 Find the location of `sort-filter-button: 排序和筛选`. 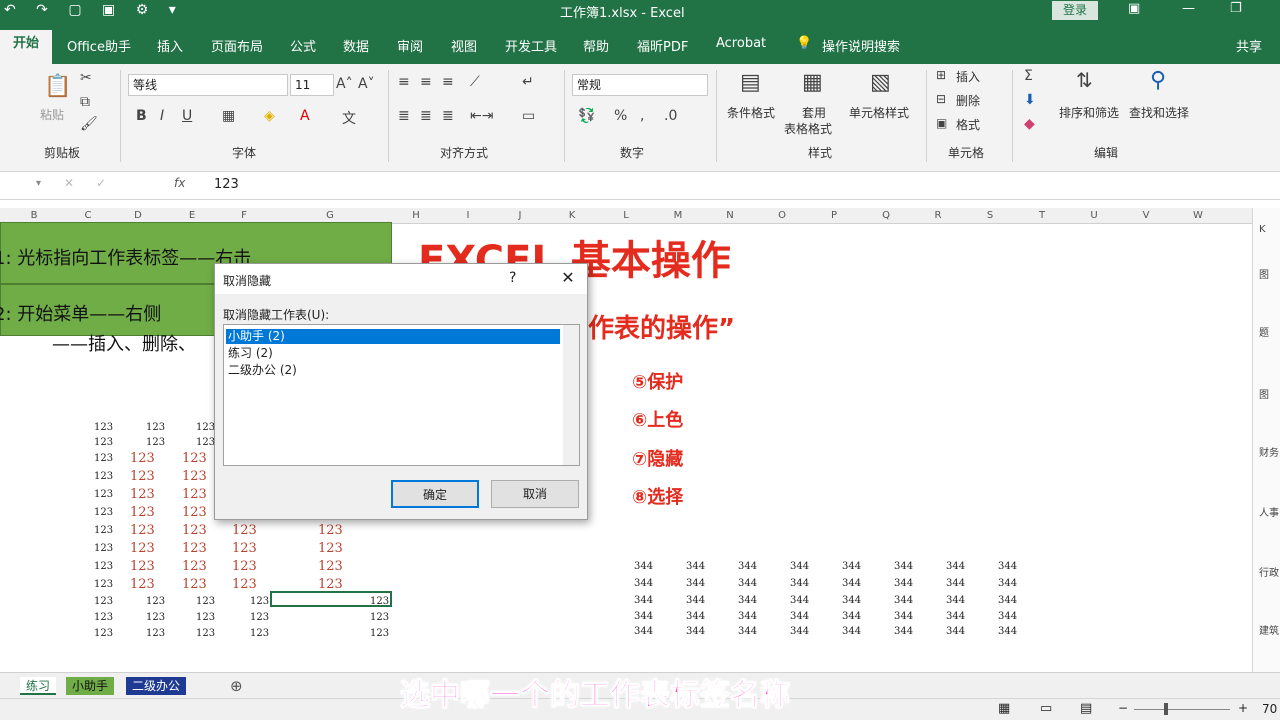

sort-filter-button: 排序和筛选 is located at coordinates (1089, 112).